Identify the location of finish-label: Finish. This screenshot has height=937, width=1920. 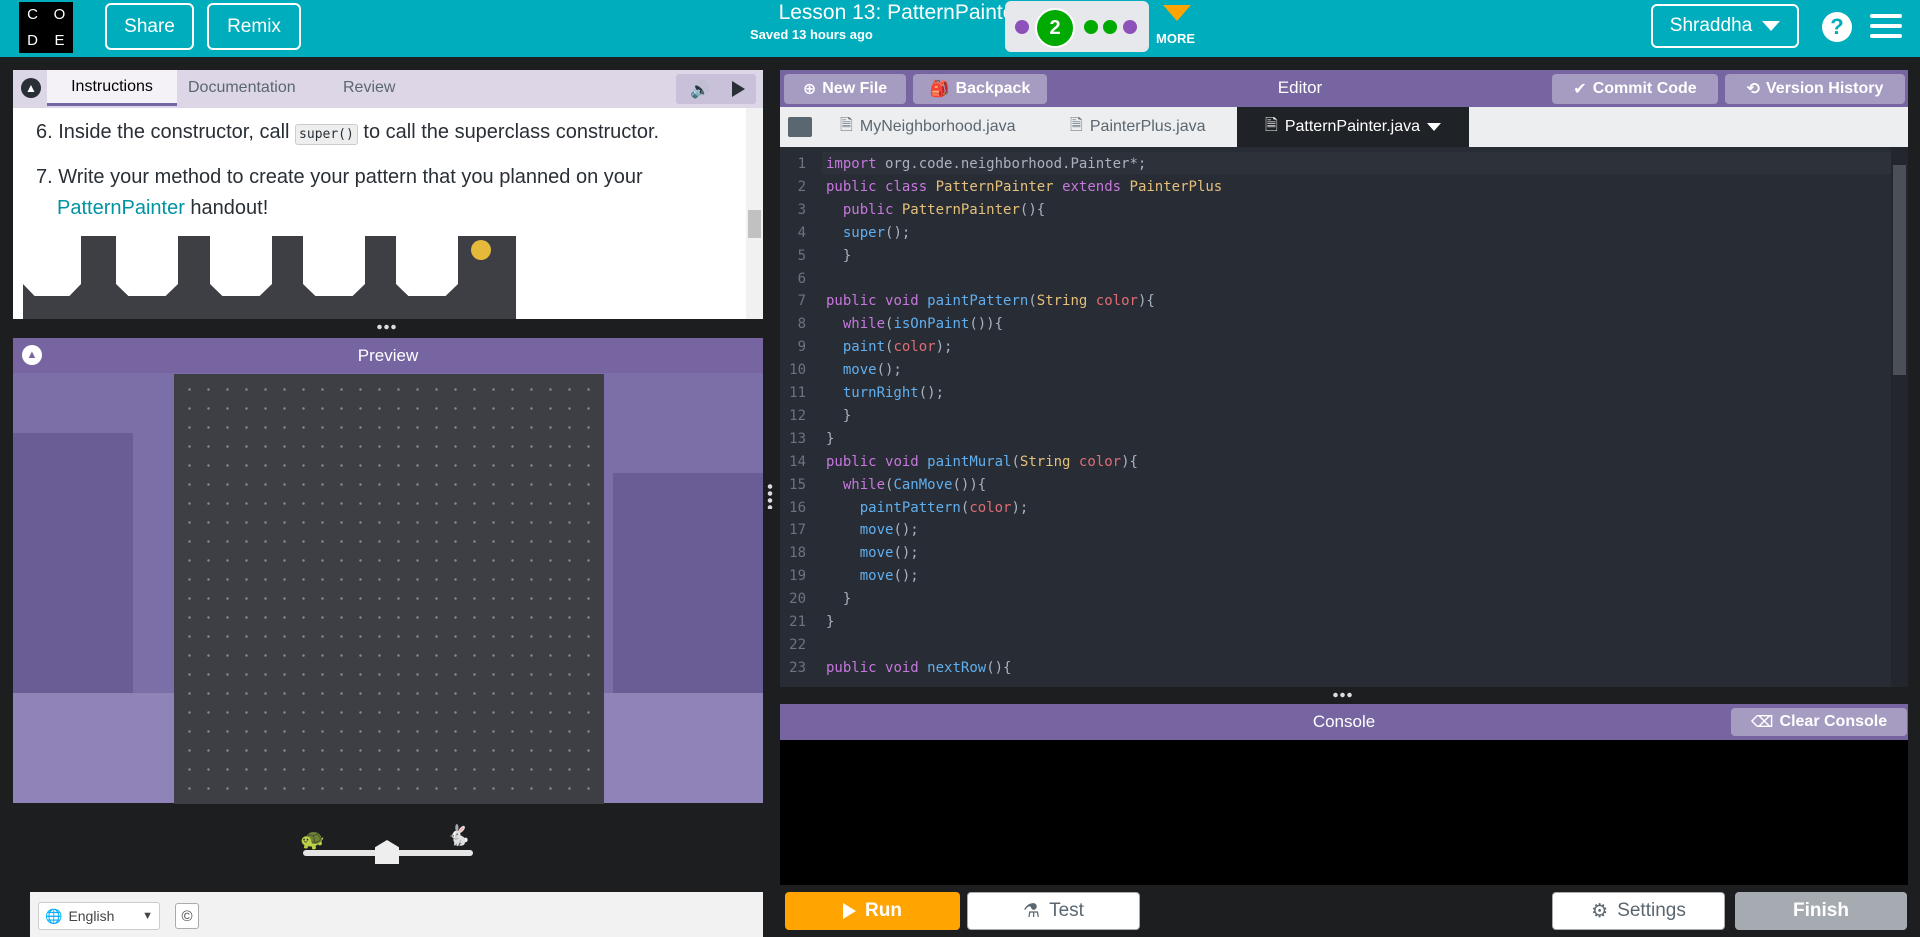
(1821, 910).